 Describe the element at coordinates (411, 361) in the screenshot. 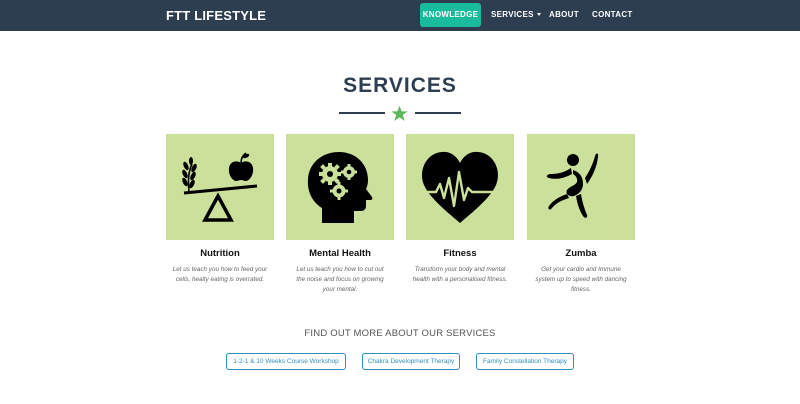

I see `chakra-therapy-button: Chakra Development Therapy` at that location.